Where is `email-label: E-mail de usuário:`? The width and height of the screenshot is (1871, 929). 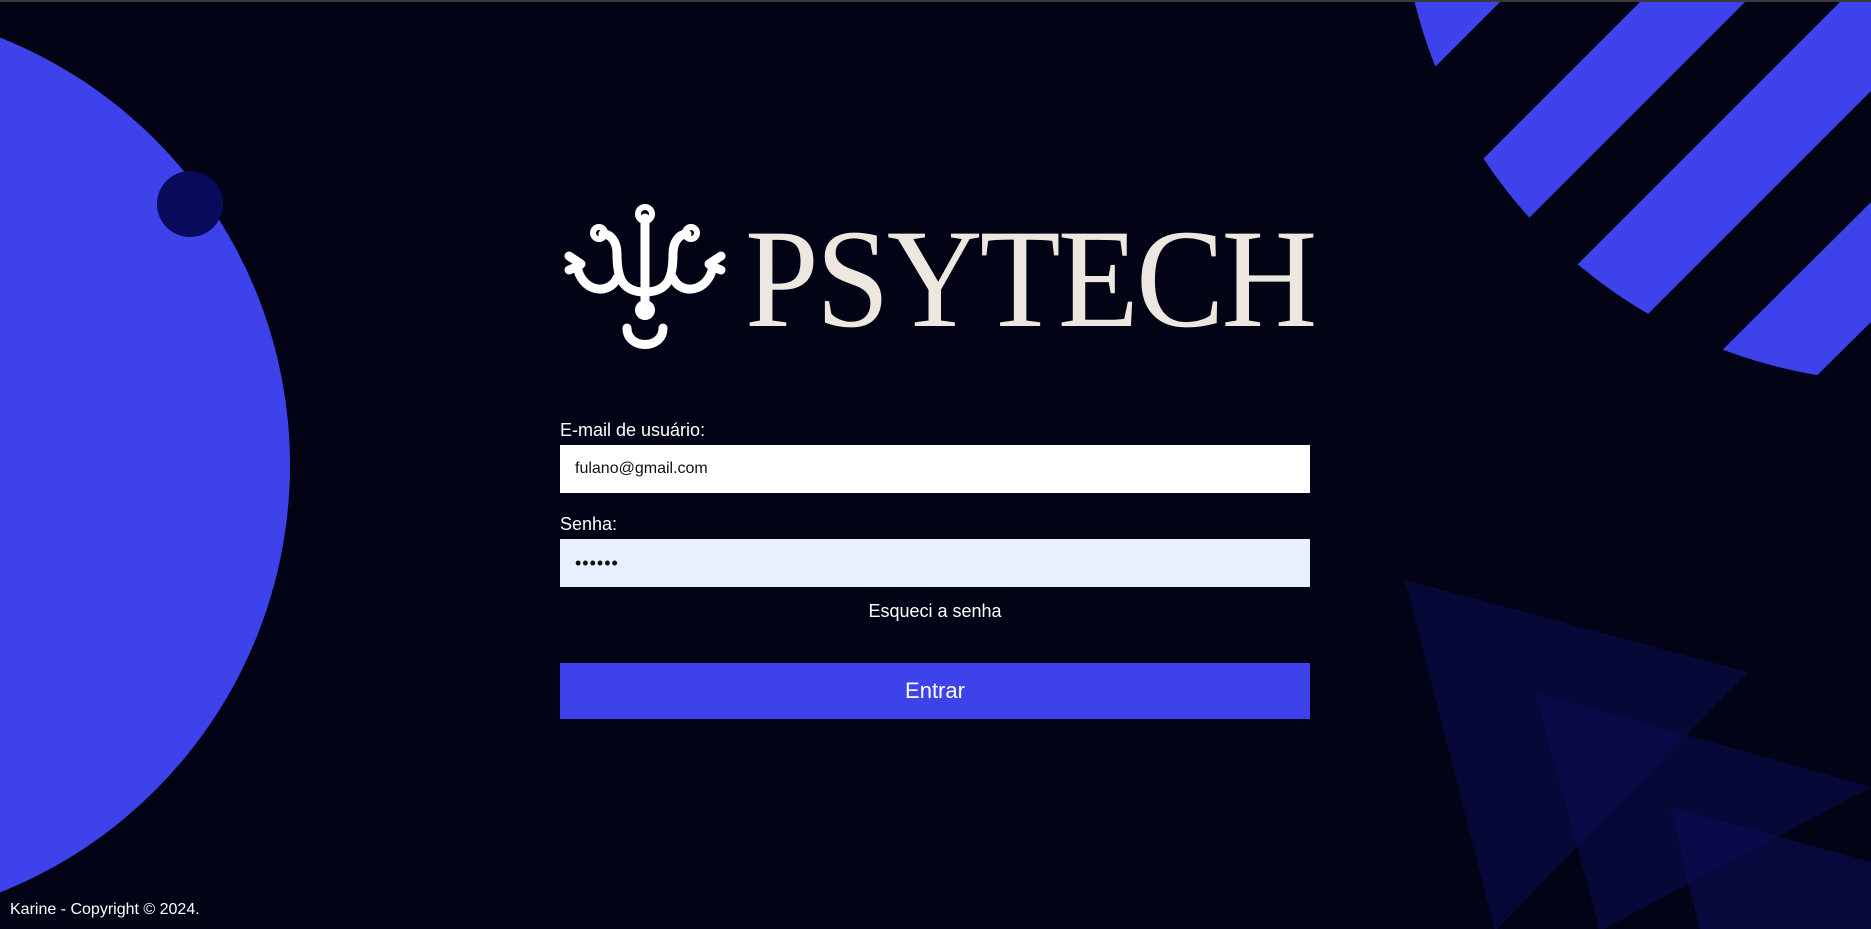 email-label: E-mail de usuário: is located at coordinates (633, 430).